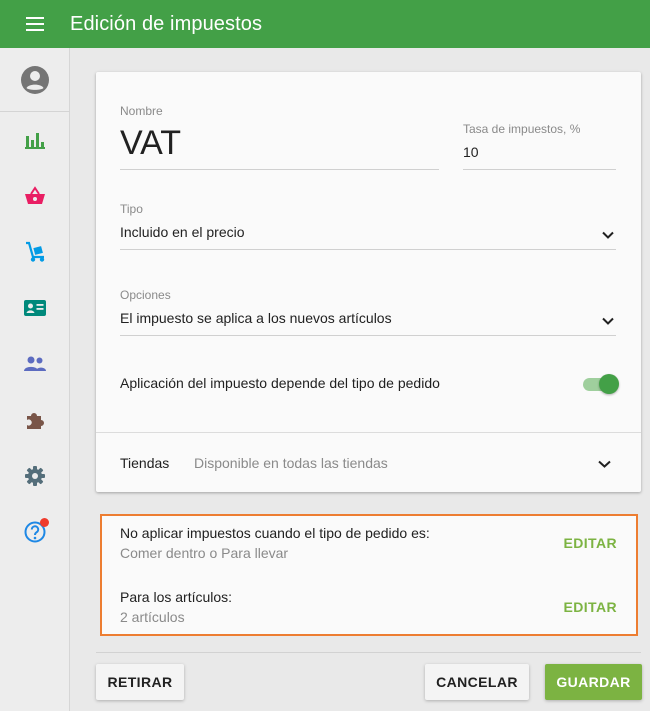 This screenshot has height=711, width=650. I want to click on items-rule-value: 2 artículos, so click(152, 617).